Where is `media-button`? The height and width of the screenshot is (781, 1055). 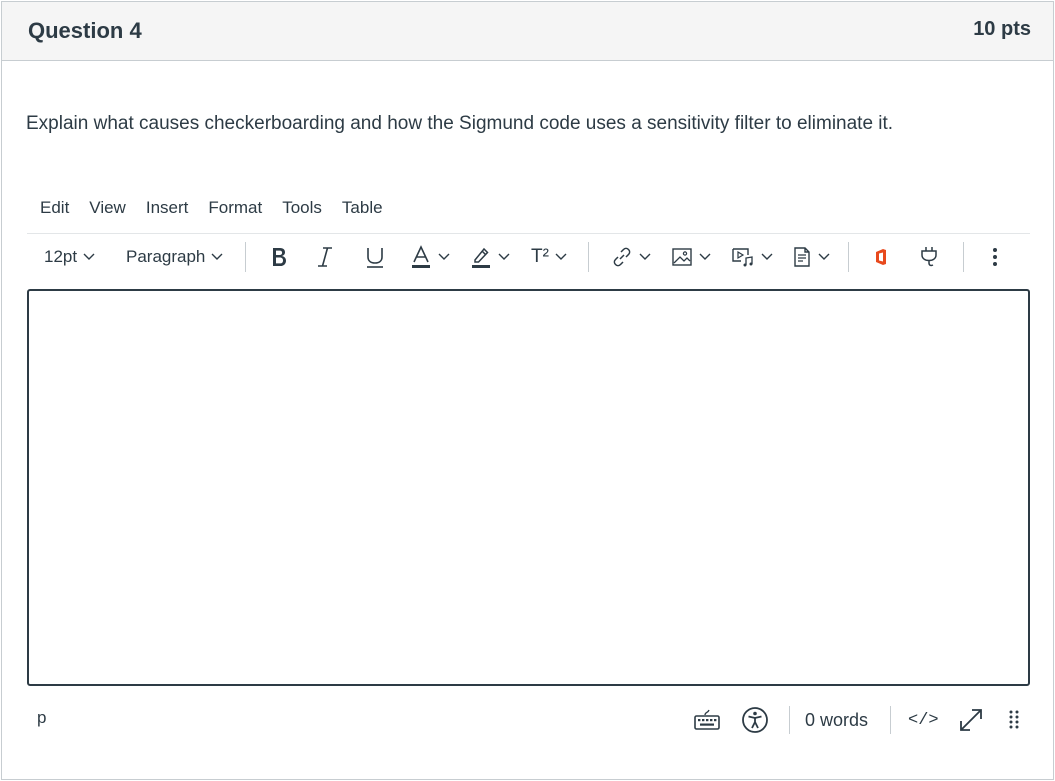 media-button is located at coordinates (752, 257).